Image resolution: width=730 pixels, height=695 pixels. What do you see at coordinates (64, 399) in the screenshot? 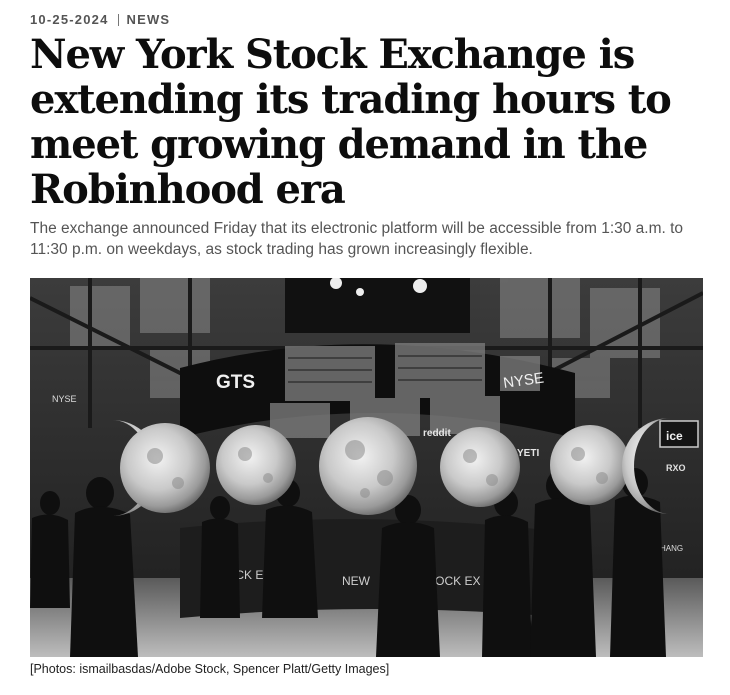
I see `sign-nyse-small: NYSE` at bounding box center [64, 399].